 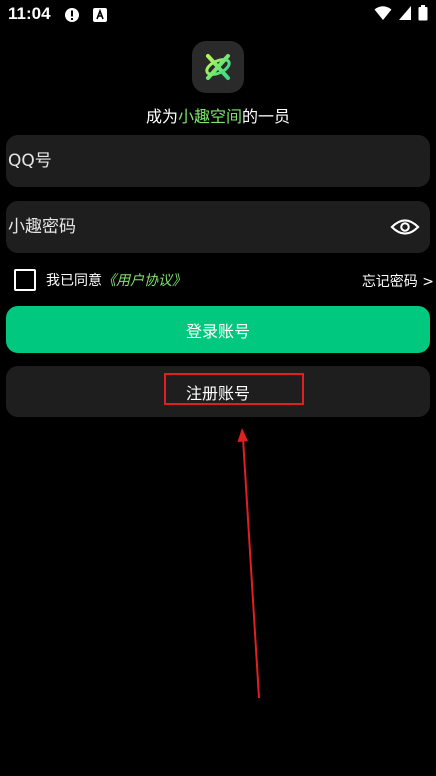 I want to click on annotation-highlight-box, so click(x=234, y=389).